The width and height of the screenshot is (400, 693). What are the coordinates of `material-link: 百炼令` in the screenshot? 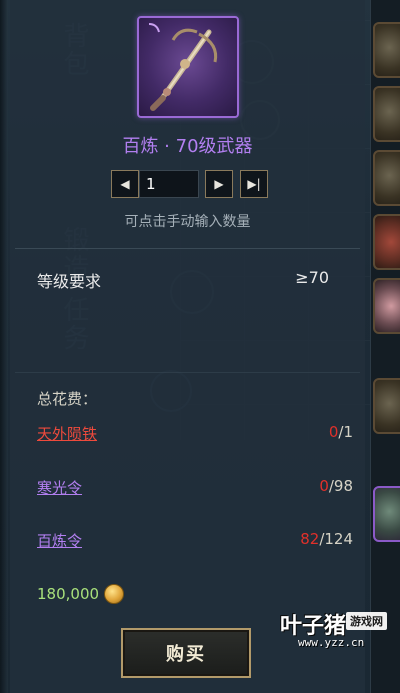 It's located at (59, 540).